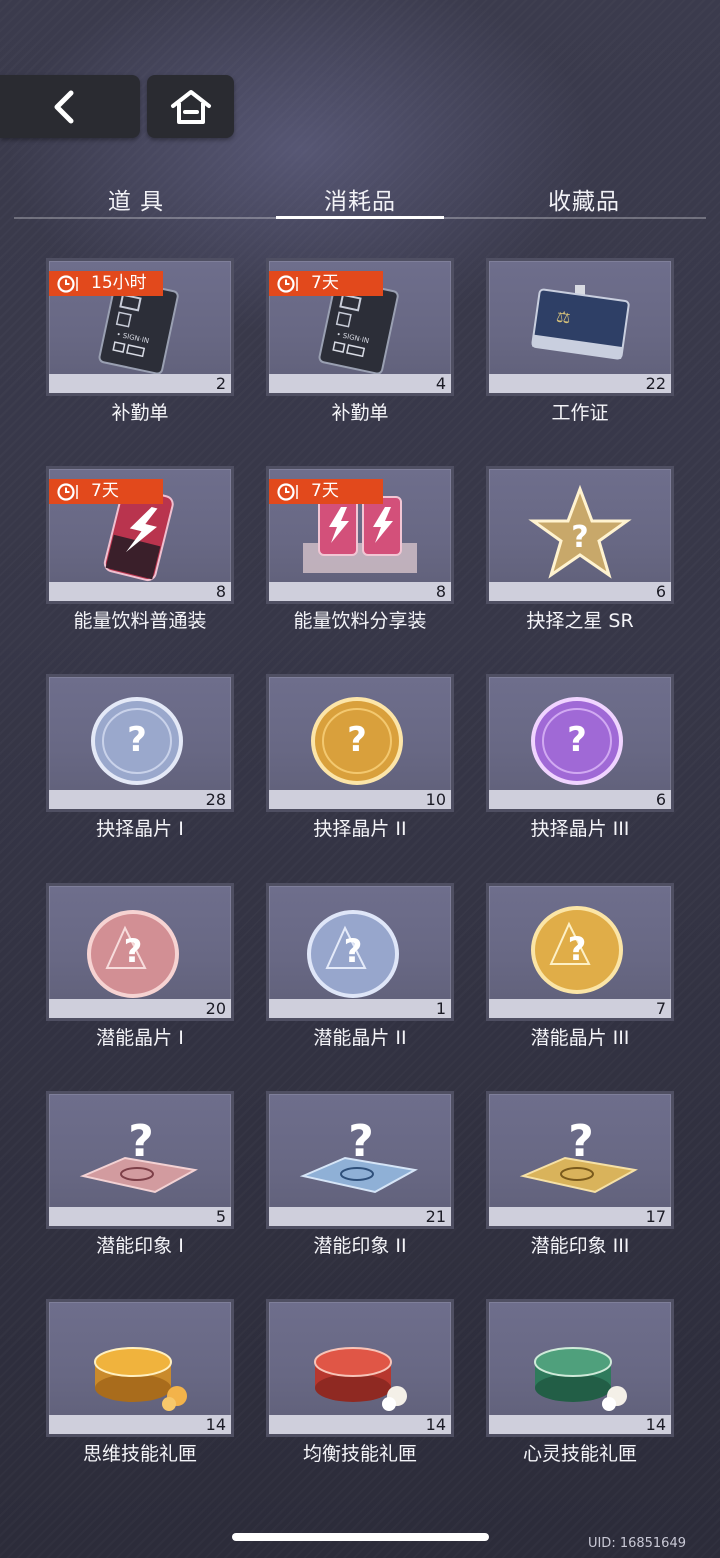  I want to click on item-name: 均衡技能礼匣, so click(359, 1454).